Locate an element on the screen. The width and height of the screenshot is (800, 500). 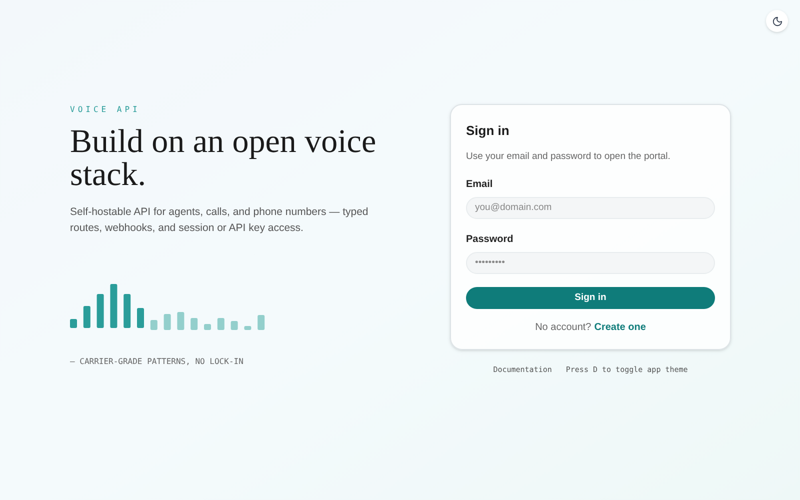
input-field: you@domain.com is located at coordinates (590, 207).